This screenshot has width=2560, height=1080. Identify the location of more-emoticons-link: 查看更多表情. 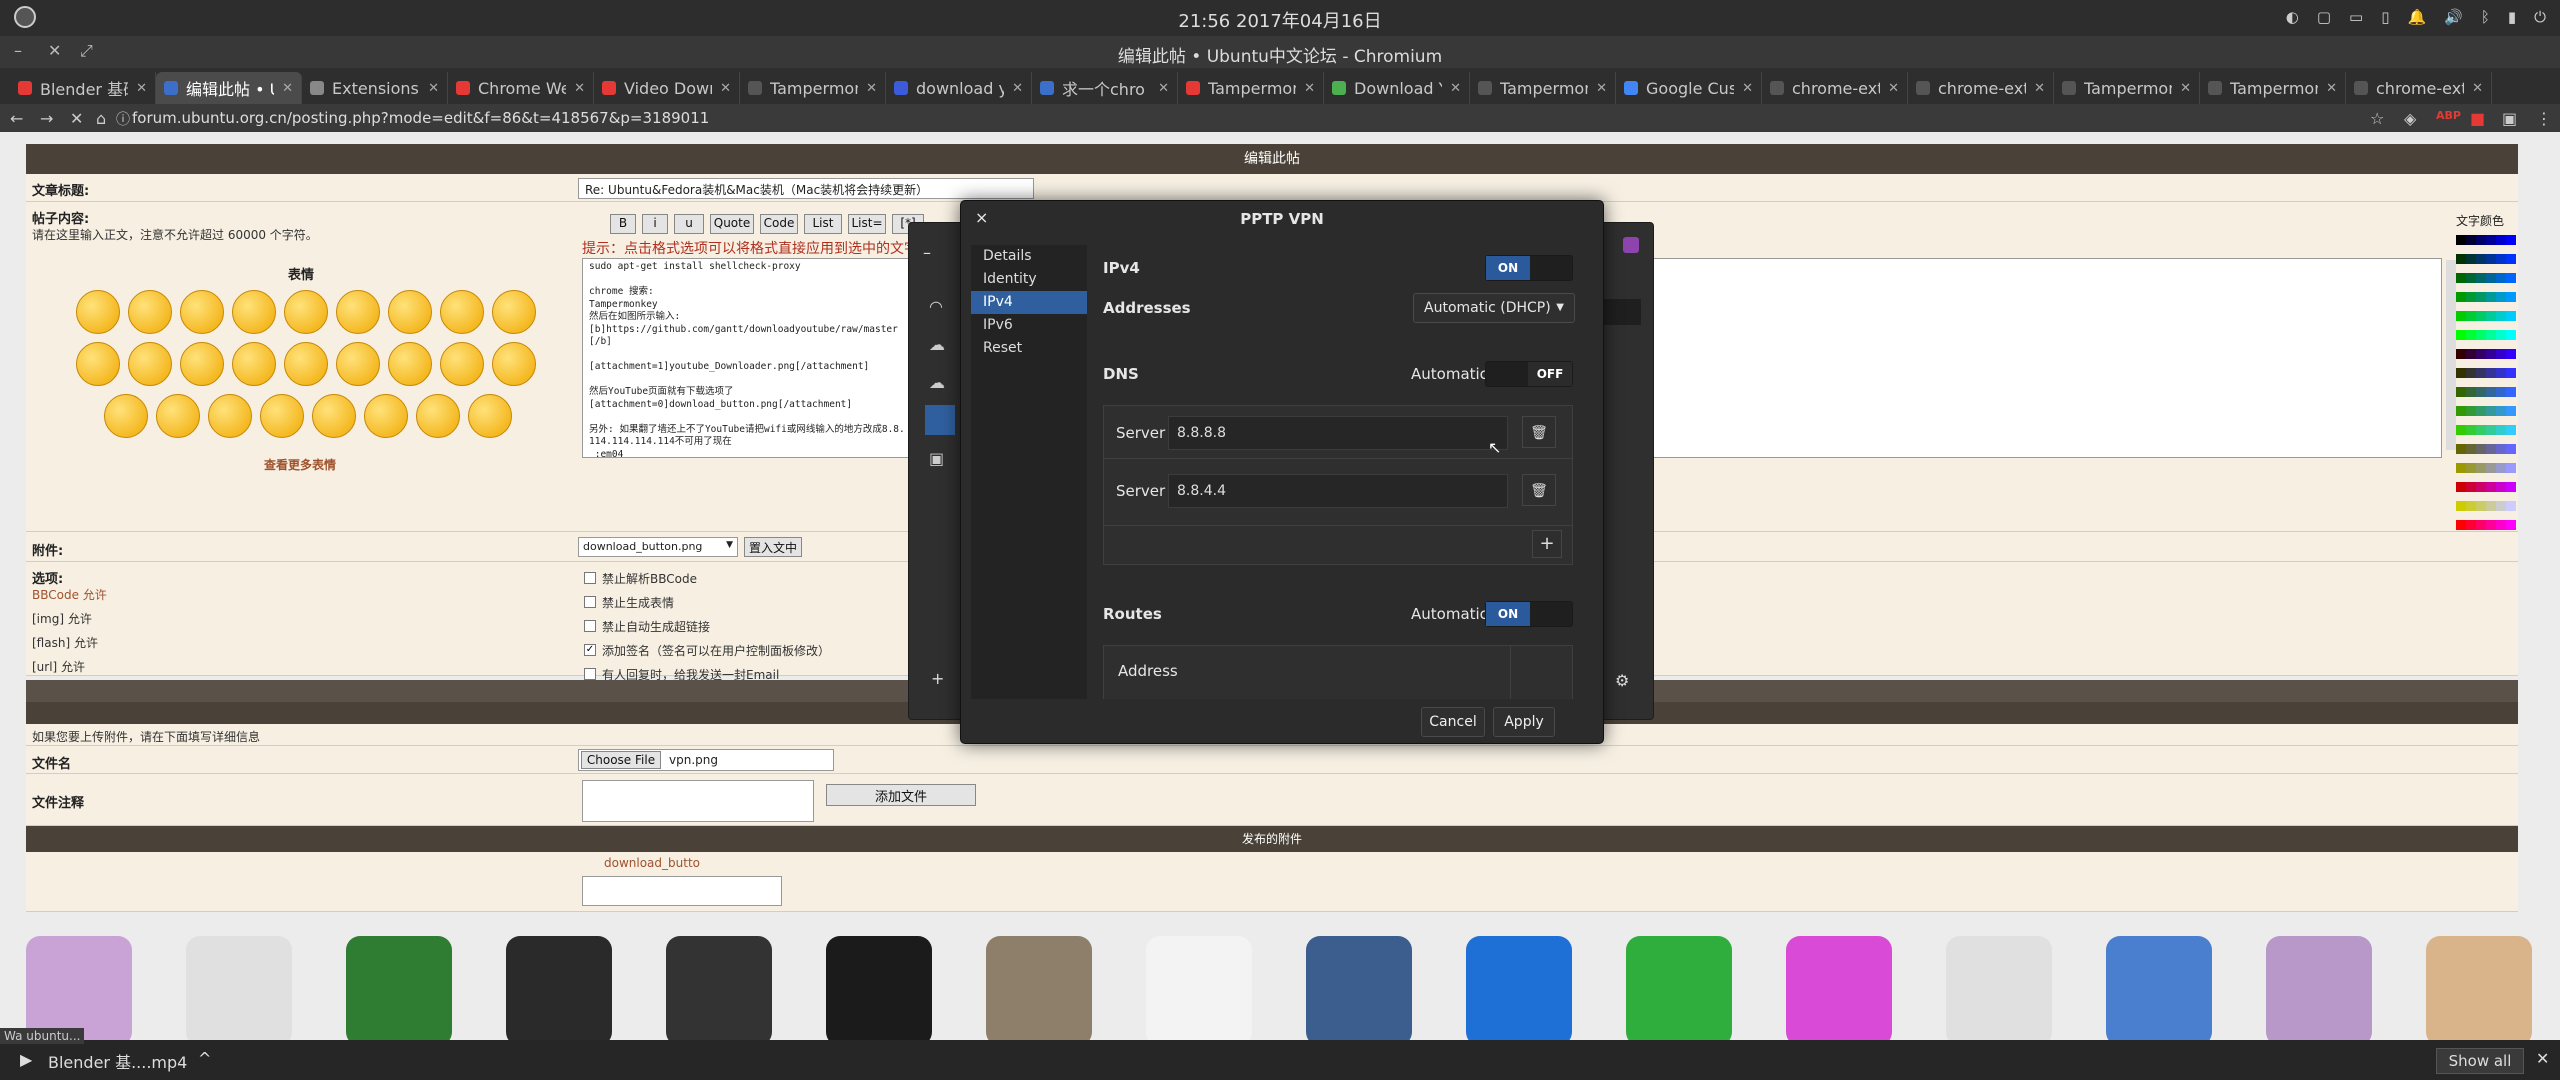
(300, 464).